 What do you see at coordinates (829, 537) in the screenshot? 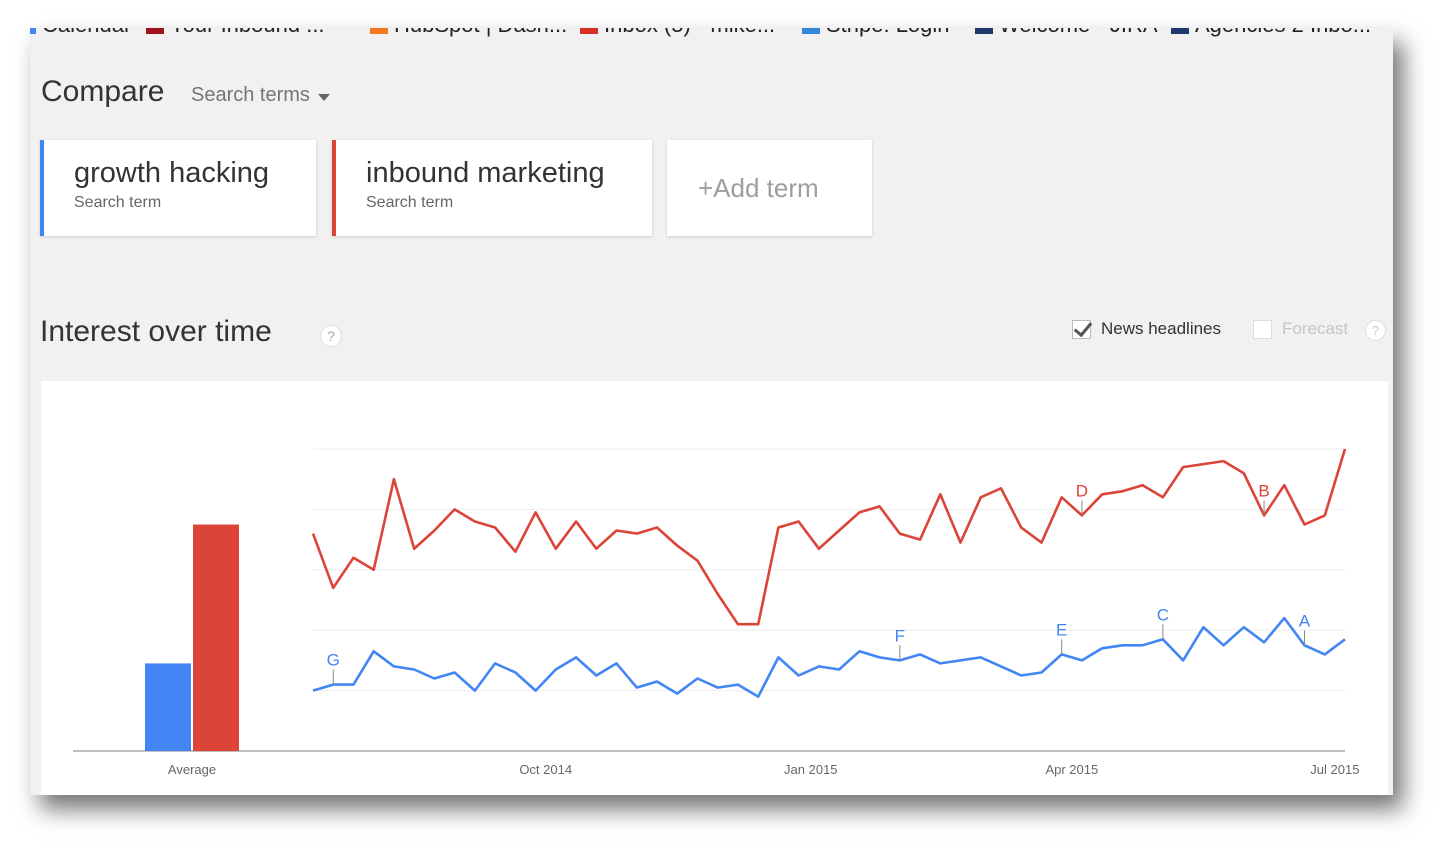
I see `series-line-inbound-marketing` at bounding box center [829, 537].